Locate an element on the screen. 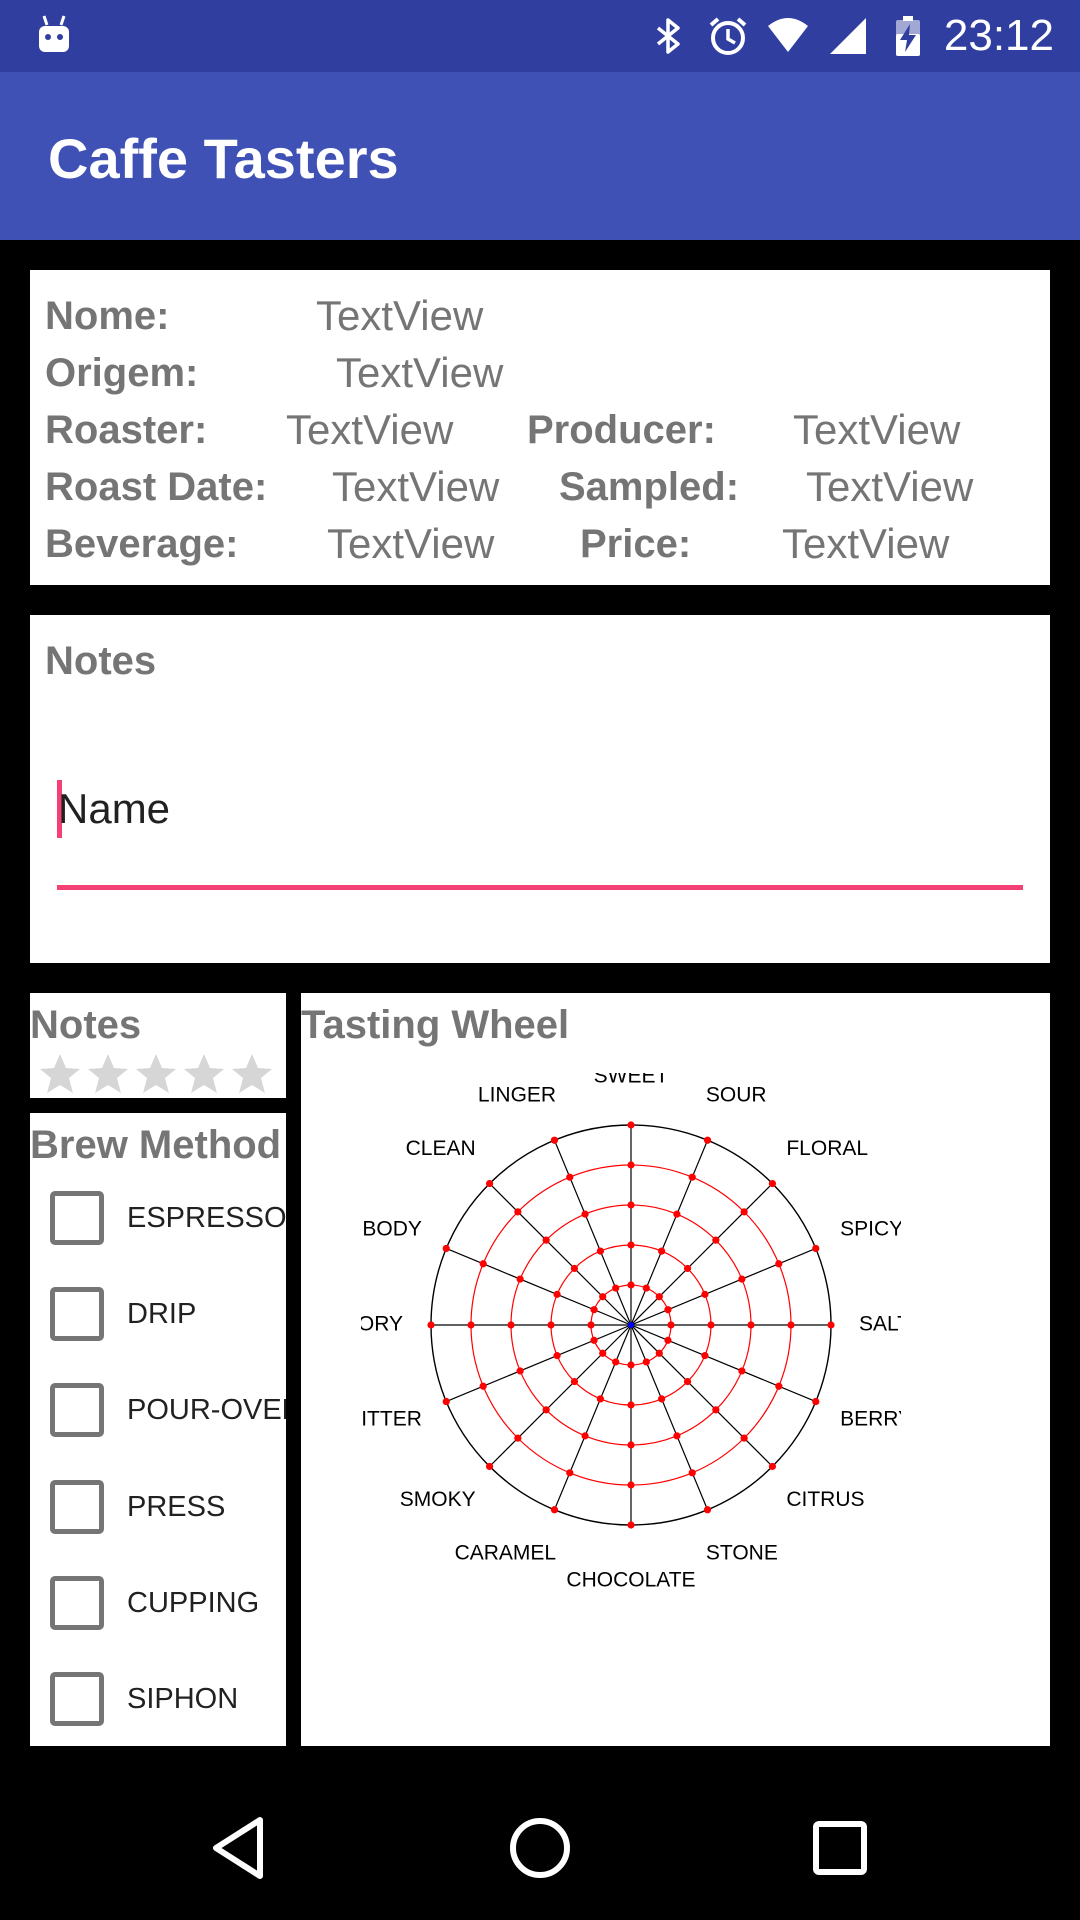  price-value: TextView is located at coordinates (866, 543).